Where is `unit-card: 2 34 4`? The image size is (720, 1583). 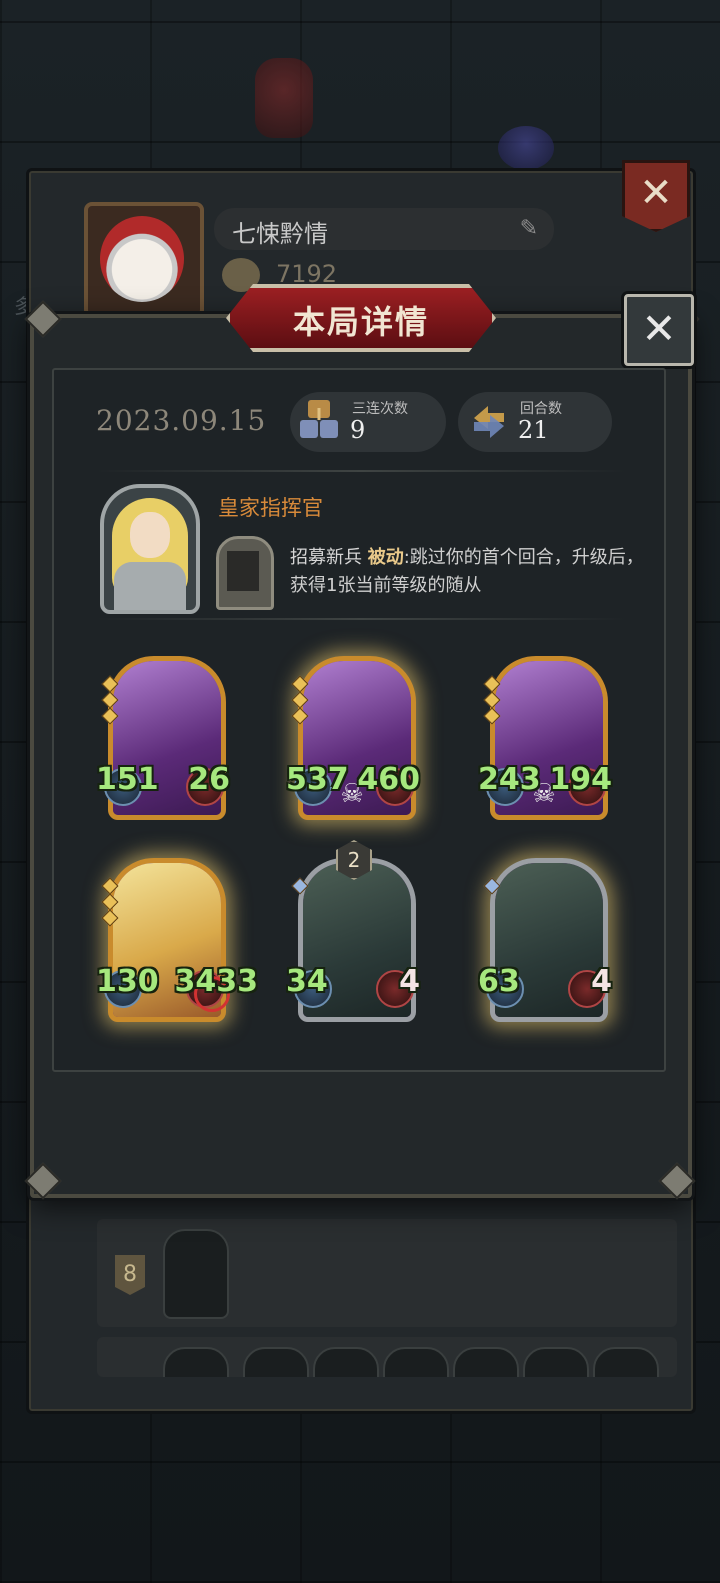
unit-card: 2 34 4 is located at coordinates (353, 931).